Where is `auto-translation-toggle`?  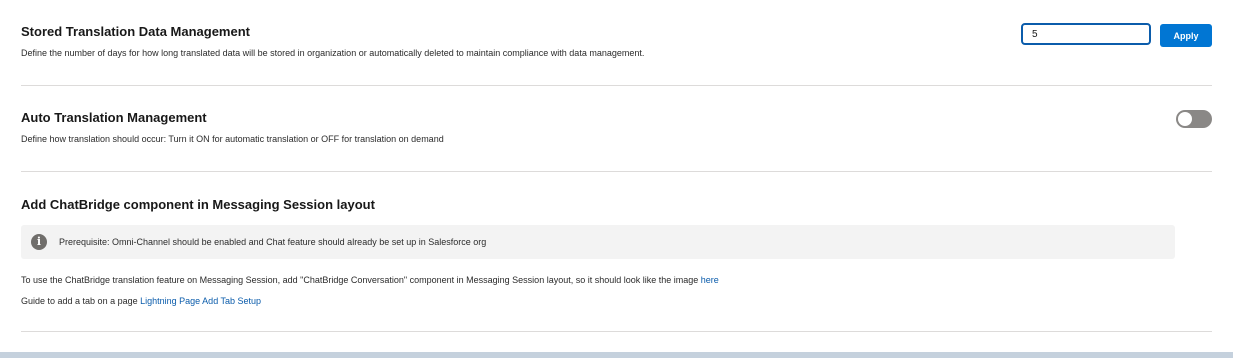 auto-translation-toggle is located at coordinates (1194, 119).